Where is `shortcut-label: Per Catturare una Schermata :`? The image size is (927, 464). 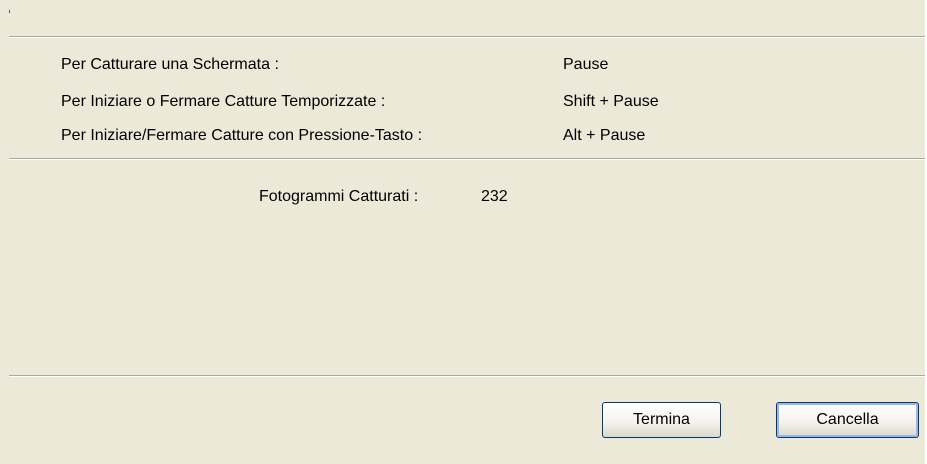 shortcut-label: Per Catturare una Schermata : is located at coordinates (170, 64).